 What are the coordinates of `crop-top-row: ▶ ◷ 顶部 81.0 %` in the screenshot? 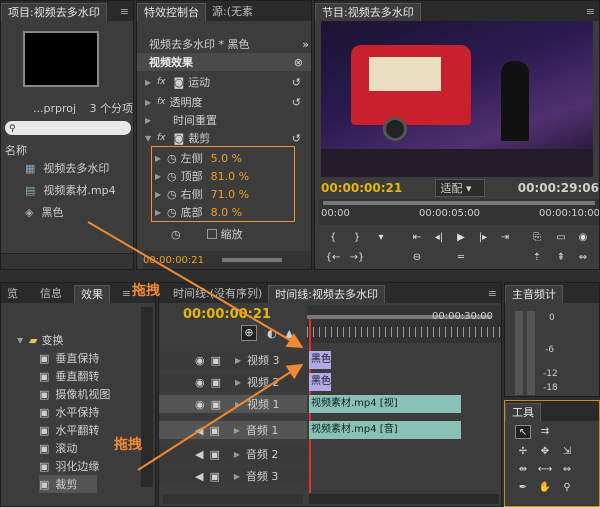 It's located at (202, 176).